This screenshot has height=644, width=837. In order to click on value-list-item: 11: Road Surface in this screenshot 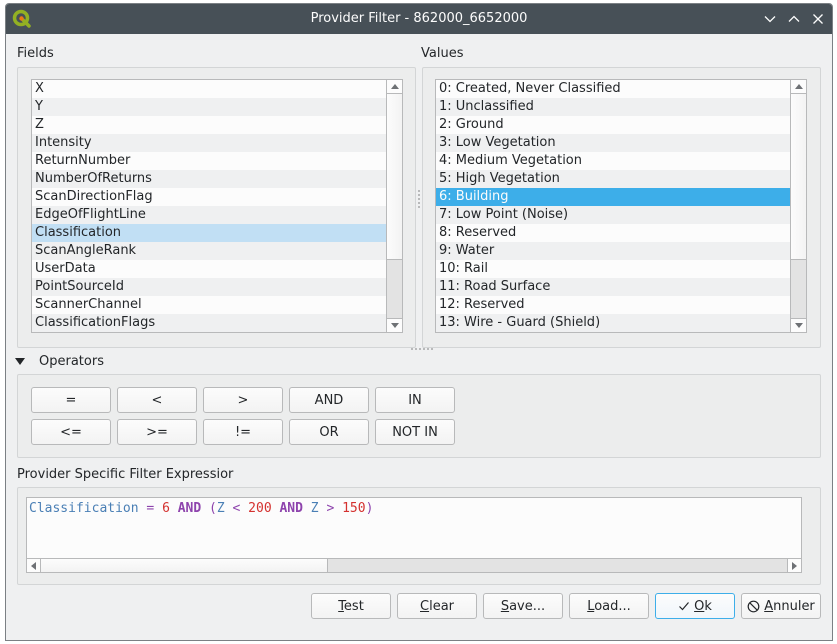, I will do `click(613, 287)`.